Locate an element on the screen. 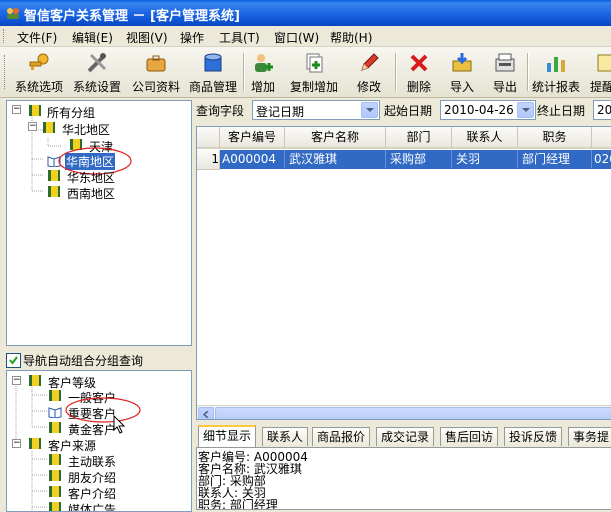 The height and width of the screenshot is (512, 611). tab-deal-records: 成交记录 is located at coordinates (405, 436).